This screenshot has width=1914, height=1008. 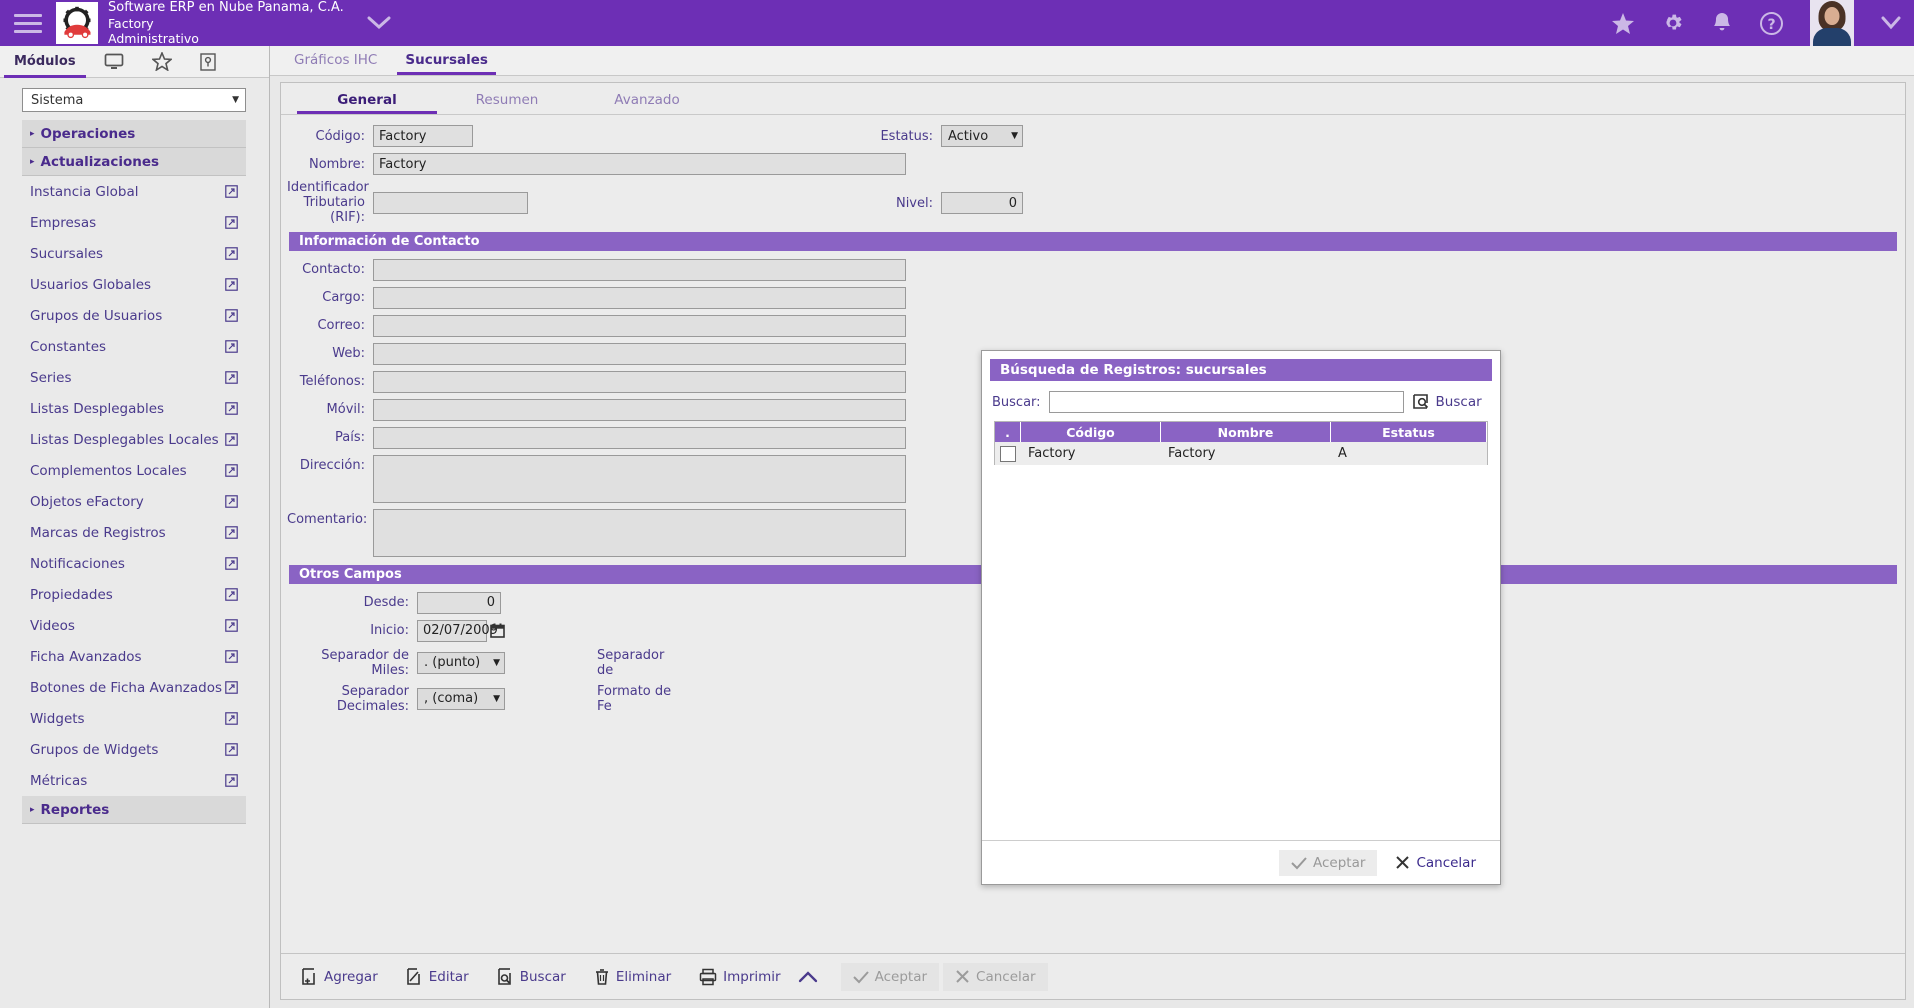 I want to click on inicio-input: 02/07/2009, so click(x=457, y=630).